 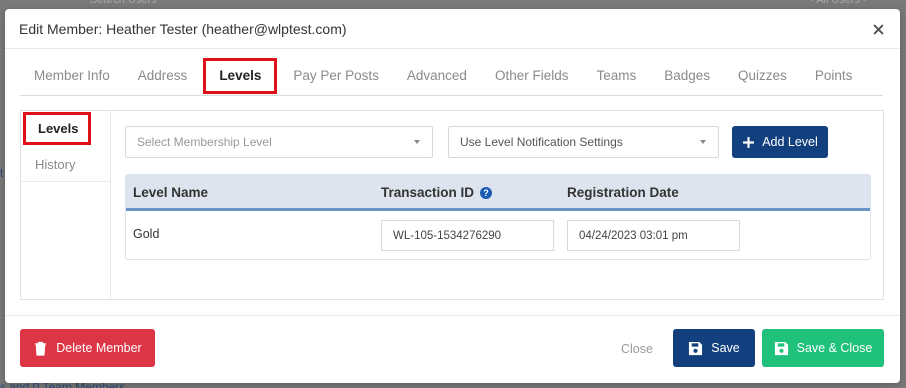 What do you see at coordinates (72, 76) in the screenshot?
I see `tab-member-info: Member Info` at bounding box center [72, 76].